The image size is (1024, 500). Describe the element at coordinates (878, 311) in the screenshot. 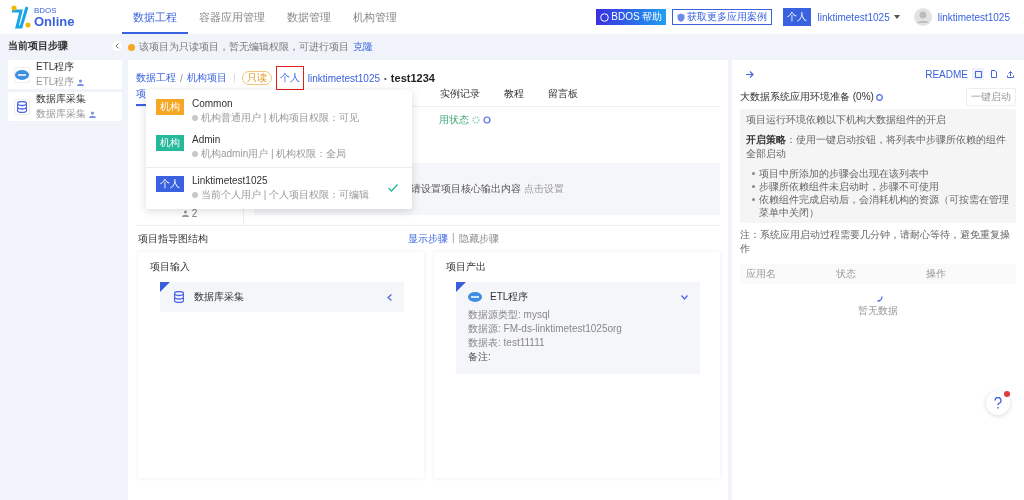

I see `empty-text: 暂无数据` at that location.